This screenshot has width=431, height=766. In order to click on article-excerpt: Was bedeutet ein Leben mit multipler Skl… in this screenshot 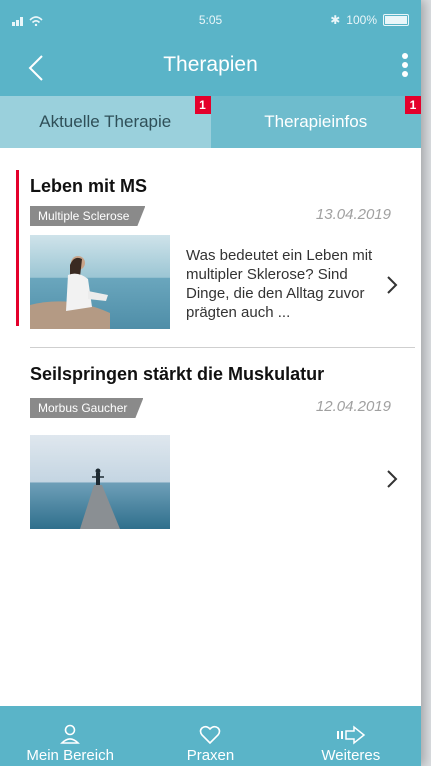, I will do `click(279, 284)`.